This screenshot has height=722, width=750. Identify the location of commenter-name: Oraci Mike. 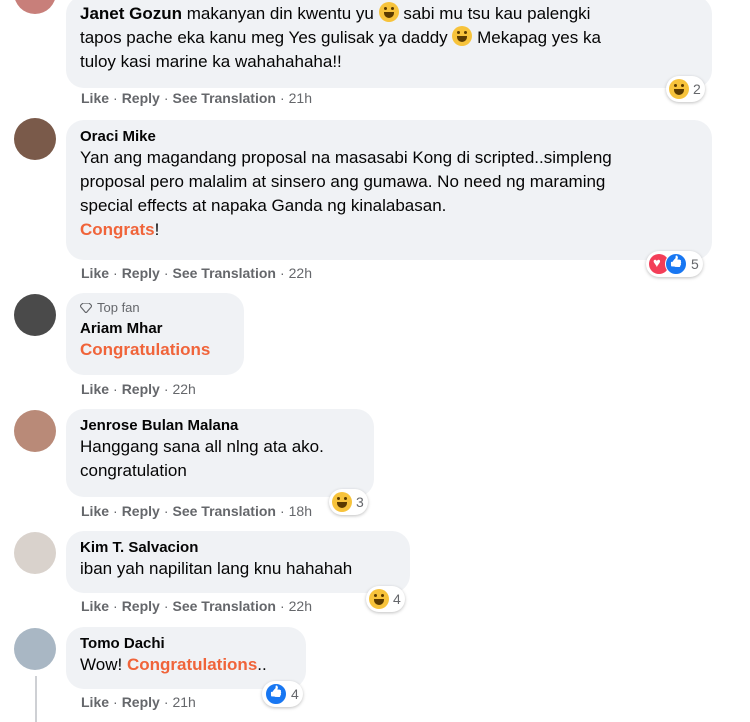
(389, 136).